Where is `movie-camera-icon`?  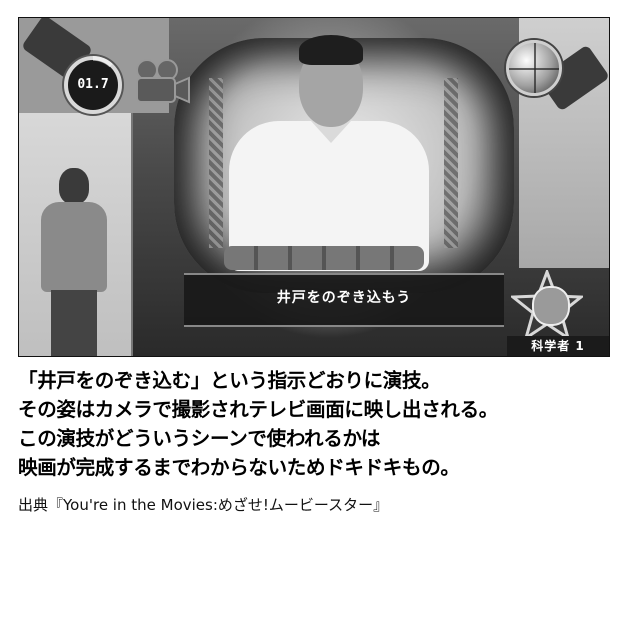
movie-camera-icon is located at coordinates (163, 81).